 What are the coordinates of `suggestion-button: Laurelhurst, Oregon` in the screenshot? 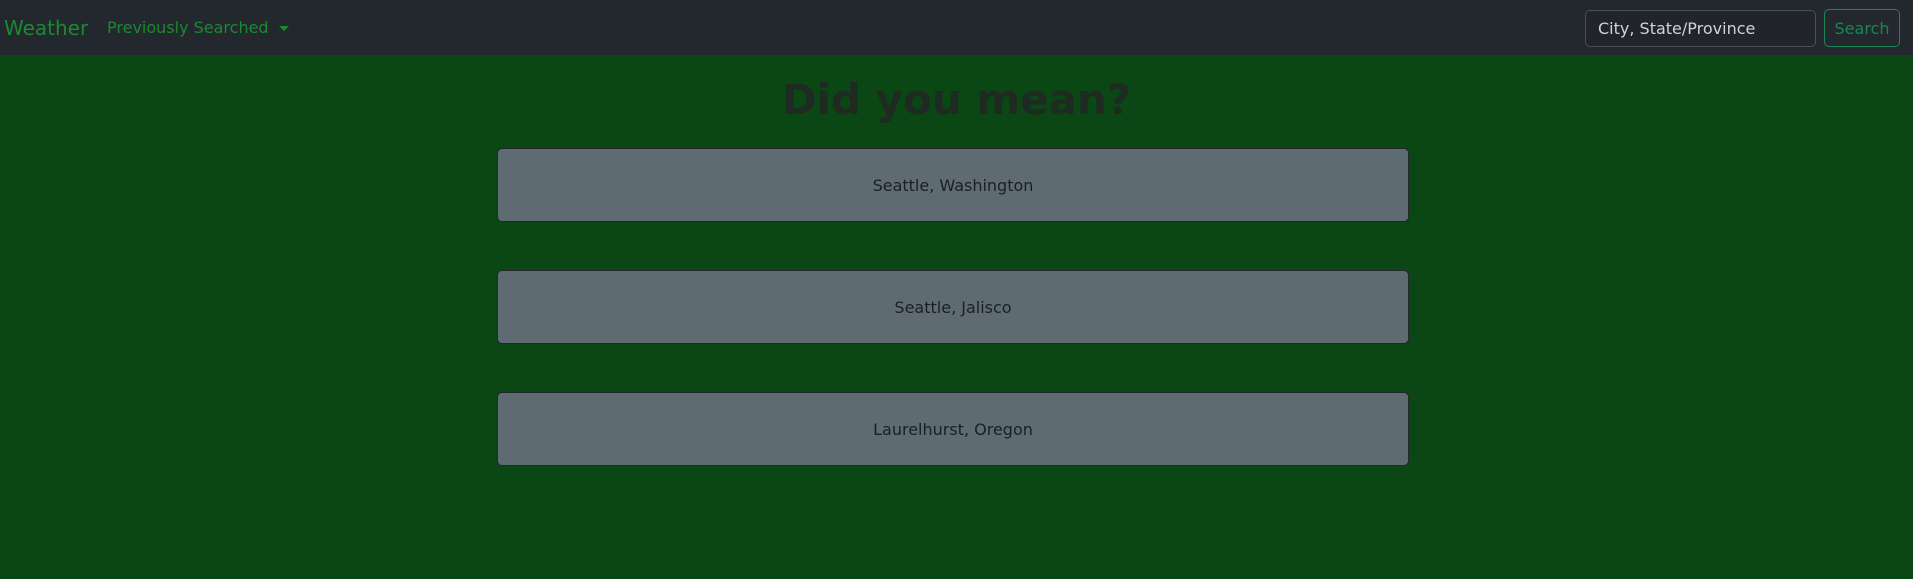 It's located at (953, 429).